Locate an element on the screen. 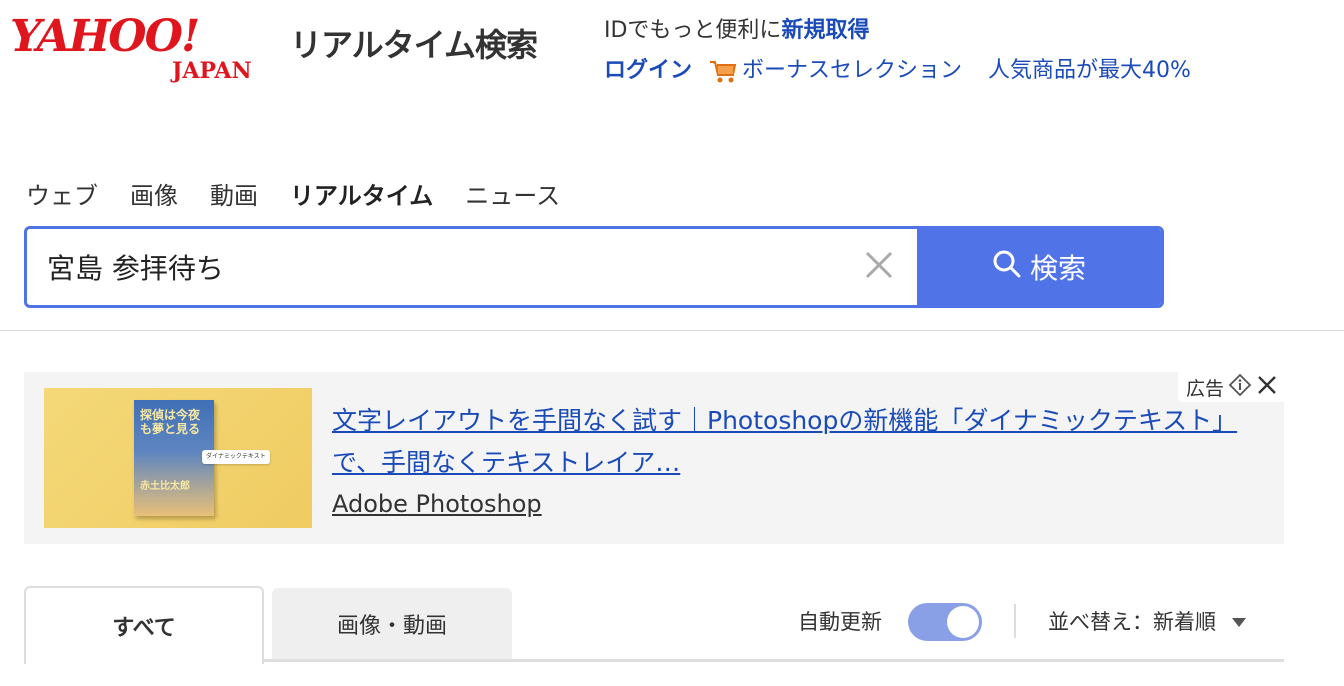  ad-label-text: 広告 is located at coordinates (1204, 388).